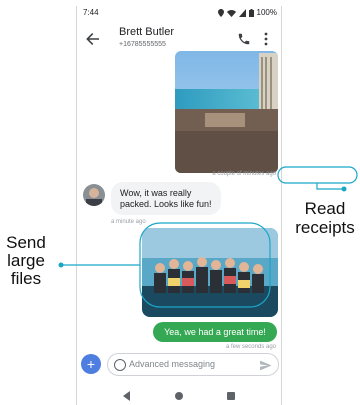  I want to click on callout-read-receipts: Read receipts, so click(325, 218).